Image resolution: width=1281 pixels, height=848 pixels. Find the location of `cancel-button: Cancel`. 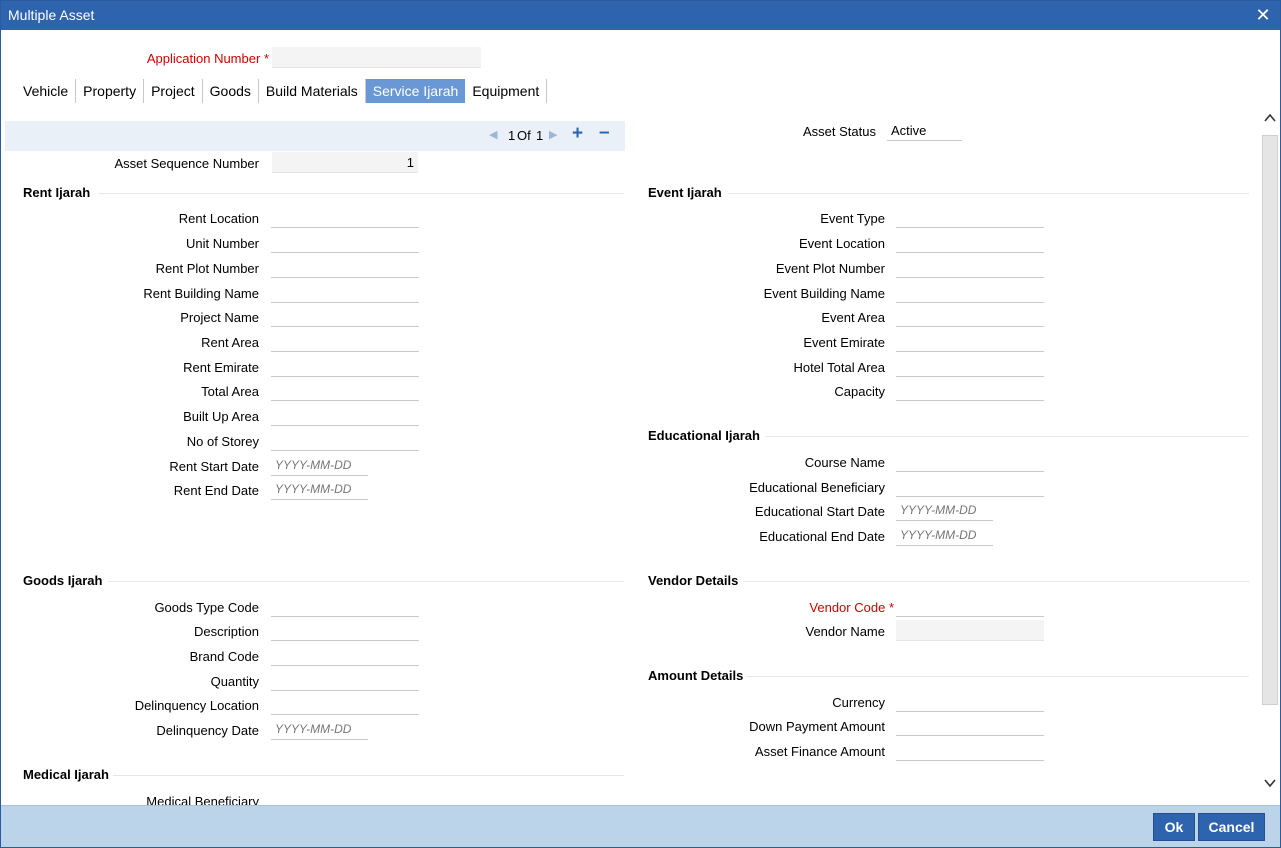

cancel-button: Cancel is located at coordinates (1231, 827).